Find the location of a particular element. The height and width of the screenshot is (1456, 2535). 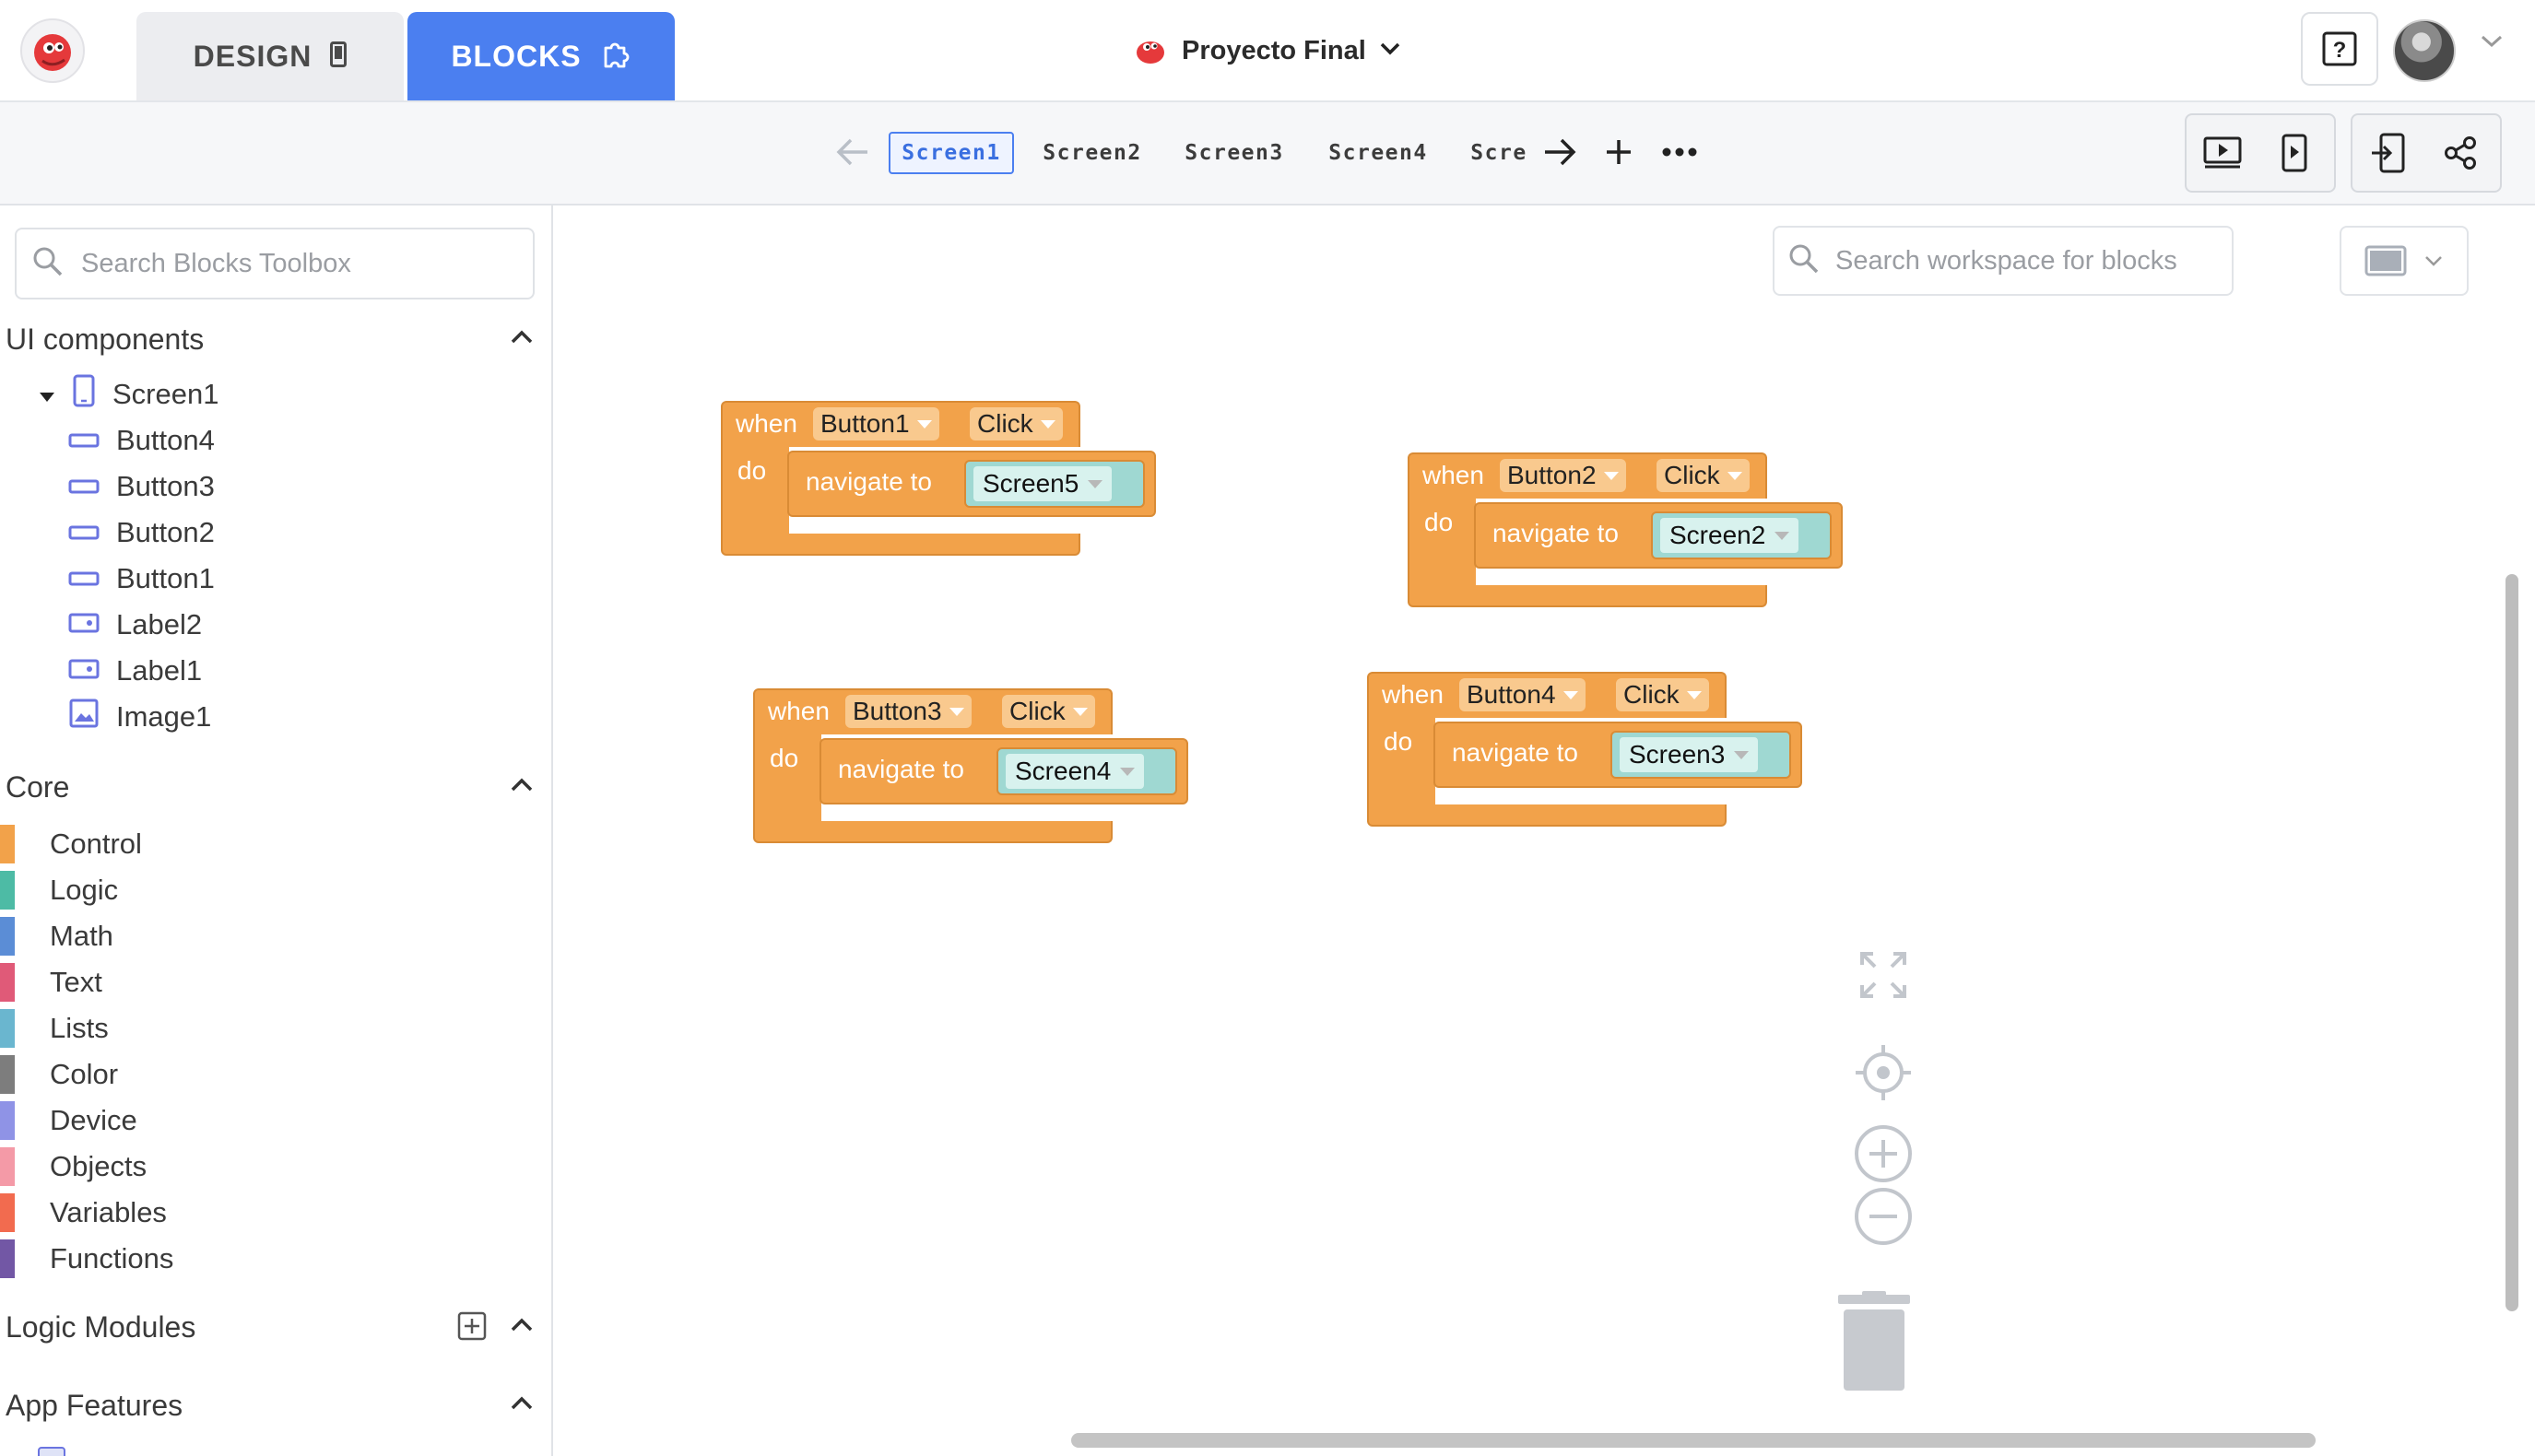

tree-item-button2: Button2 is located at coordinates (142, 532).